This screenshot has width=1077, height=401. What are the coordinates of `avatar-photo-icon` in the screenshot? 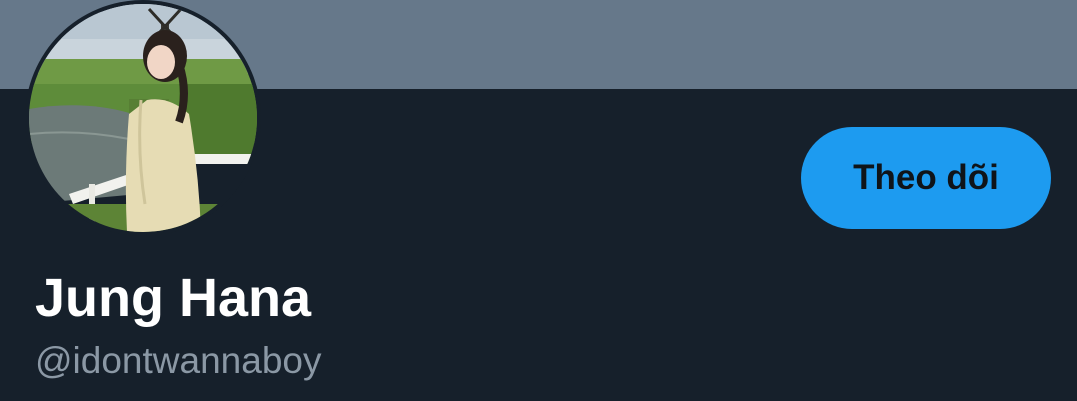 It's located at (143, 118).